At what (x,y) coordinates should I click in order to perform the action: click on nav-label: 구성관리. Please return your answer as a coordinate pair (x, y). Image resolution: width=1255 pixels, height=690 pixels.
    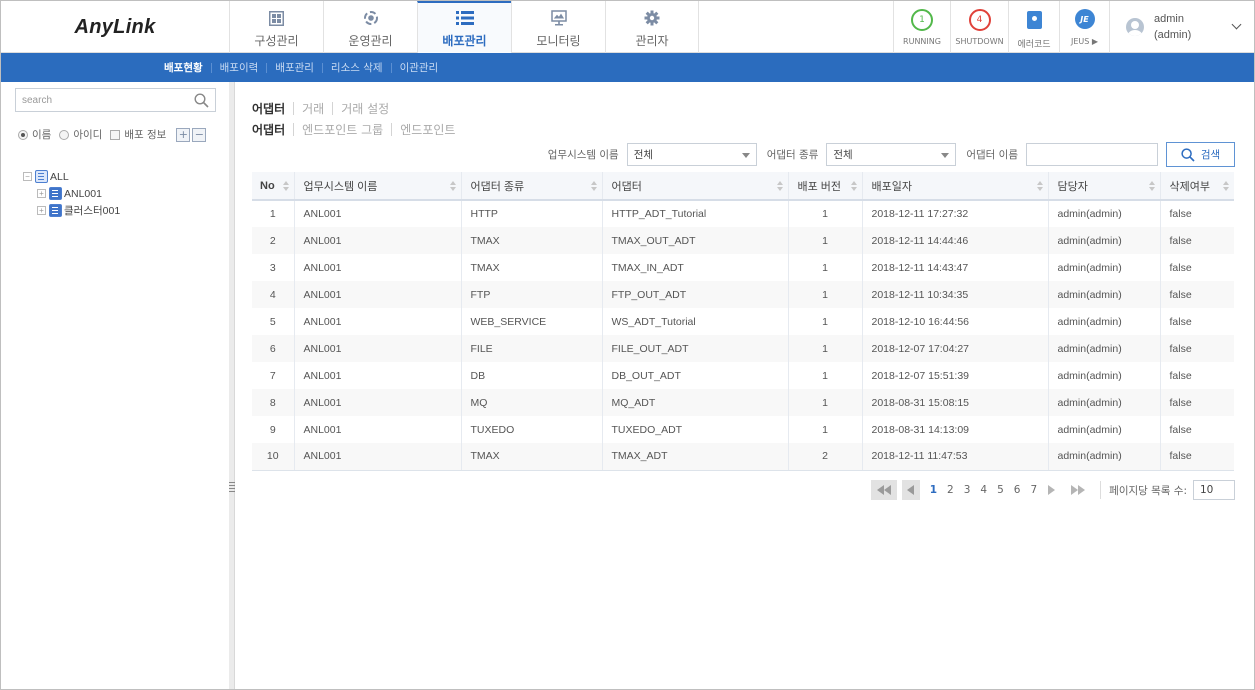
    Looking at the image, I should click on (276, 41).